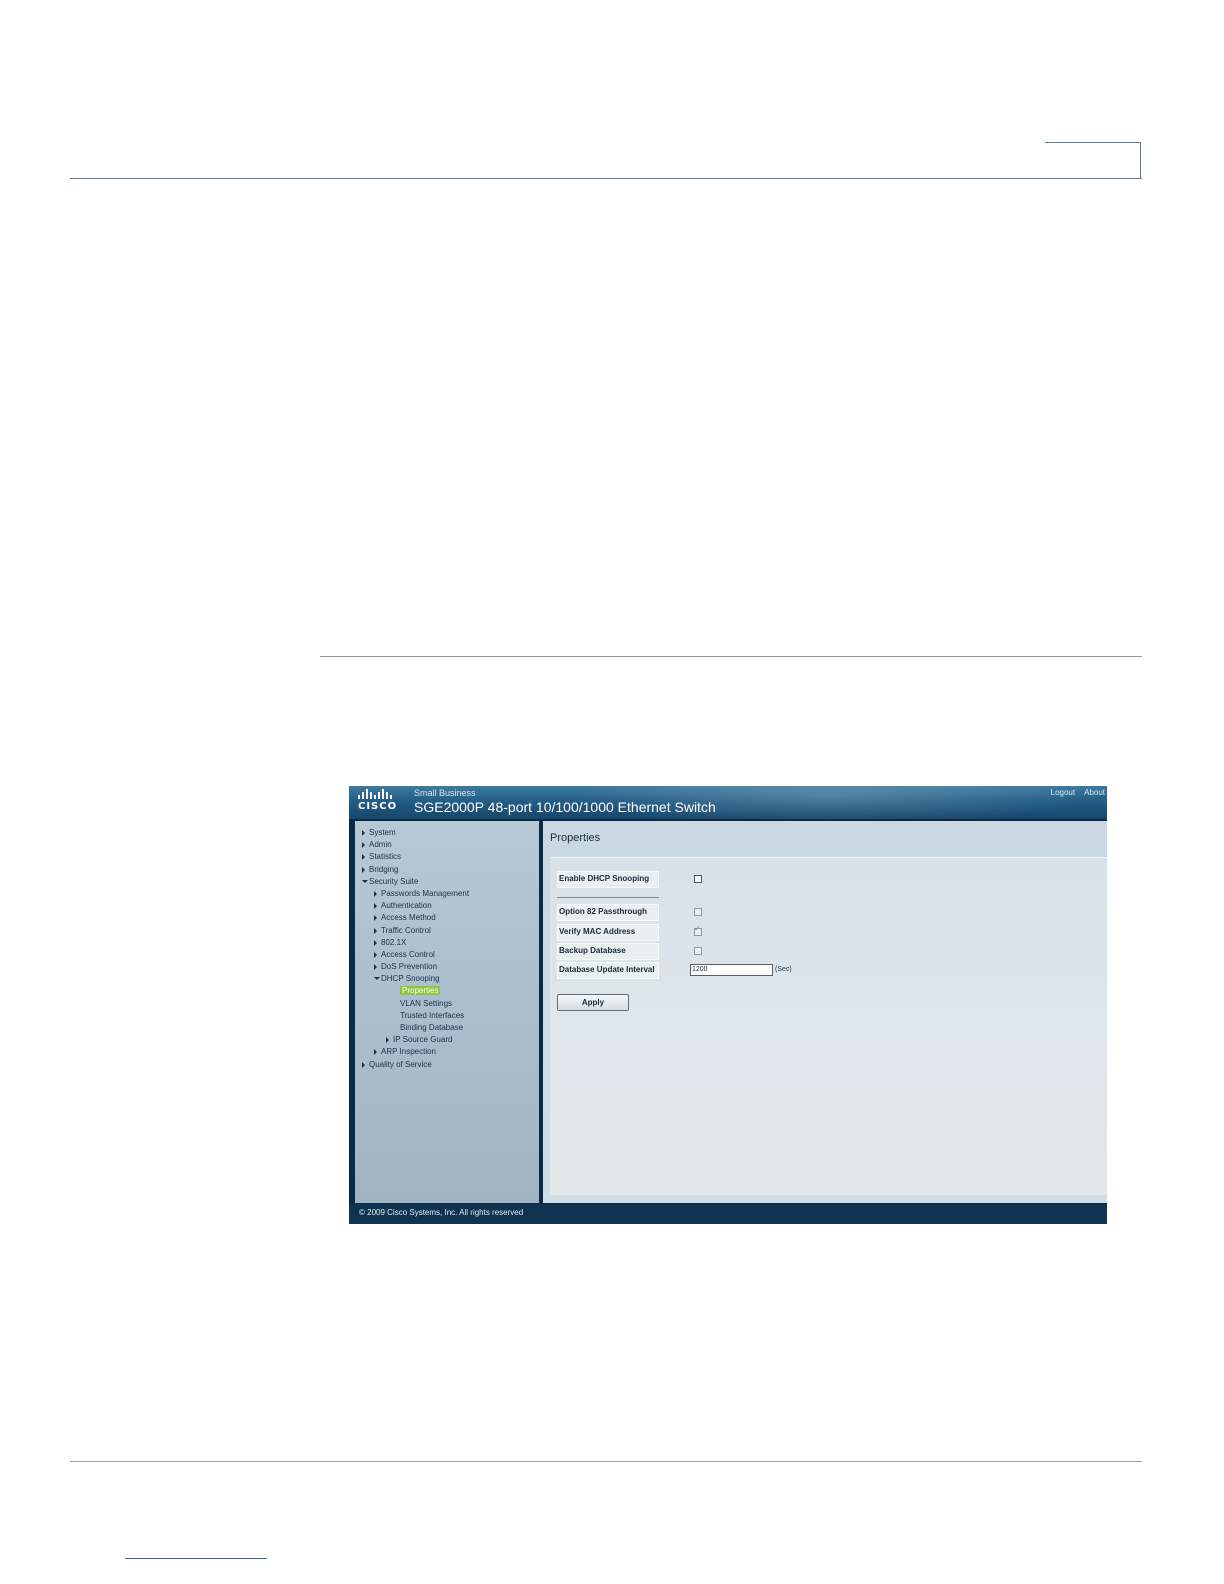 This screenshot has width=1224, height=1584. Describe the element at coordinates (575, 838) in the screenshot. I see `page-title: Properties` at that location.